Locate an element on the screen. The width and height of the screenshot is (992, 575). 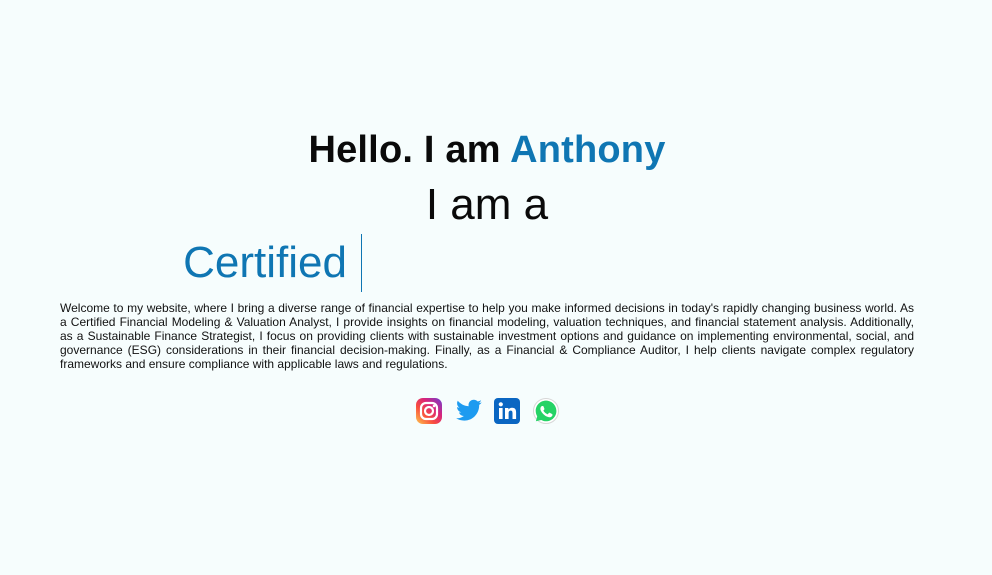
linkedin-icon is located at coordinates (506, 411).